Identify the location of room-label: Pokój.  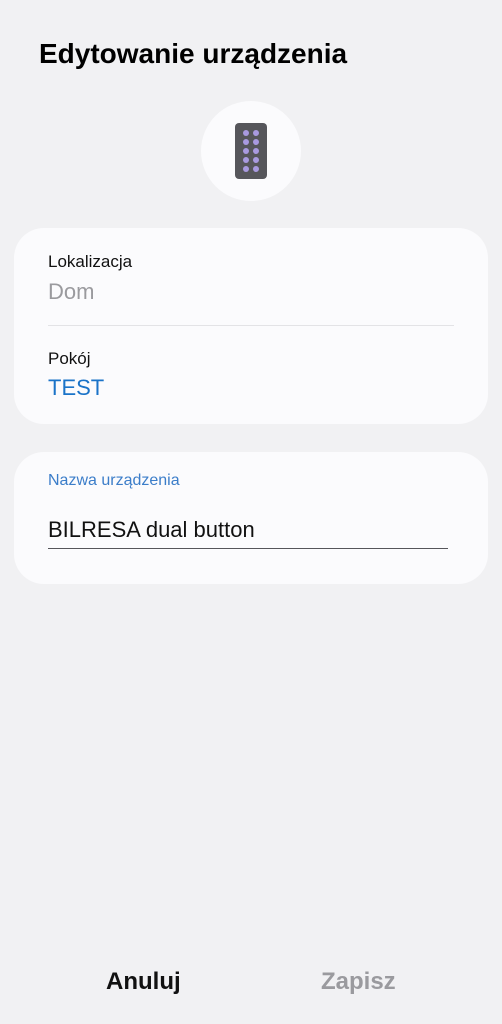
(69, 358).